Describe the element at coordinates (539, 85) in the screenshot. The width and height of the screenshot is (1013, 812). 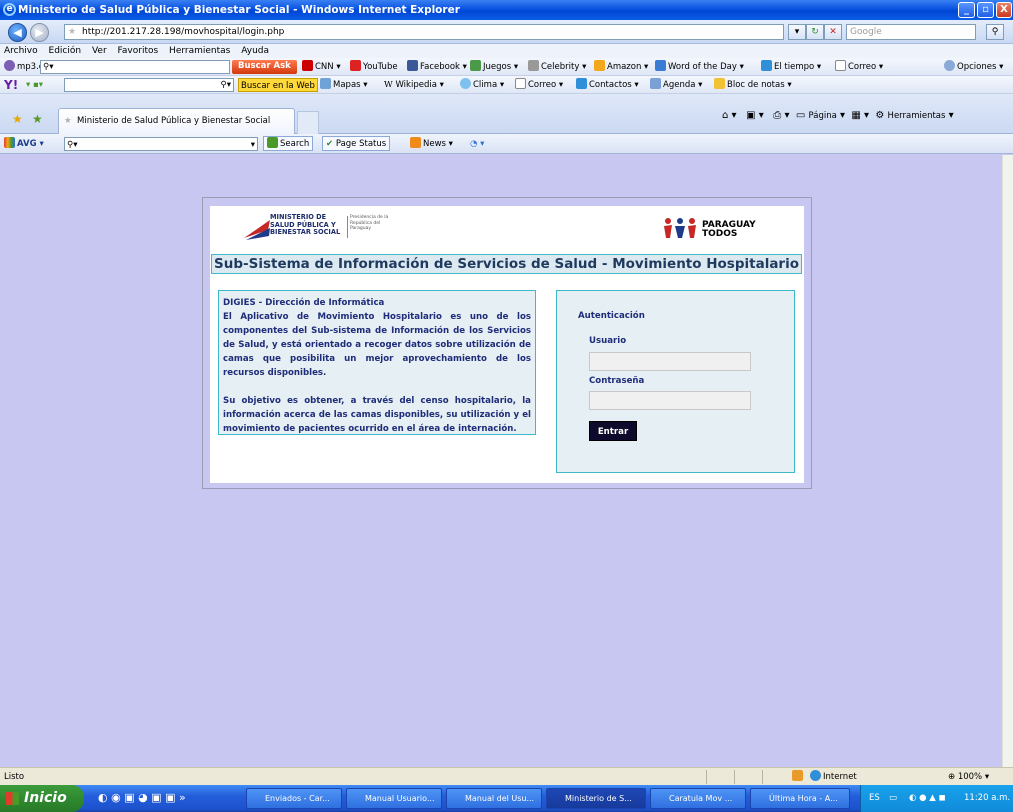
I see `link-correo-yahoo: Correo ▾` at that location.